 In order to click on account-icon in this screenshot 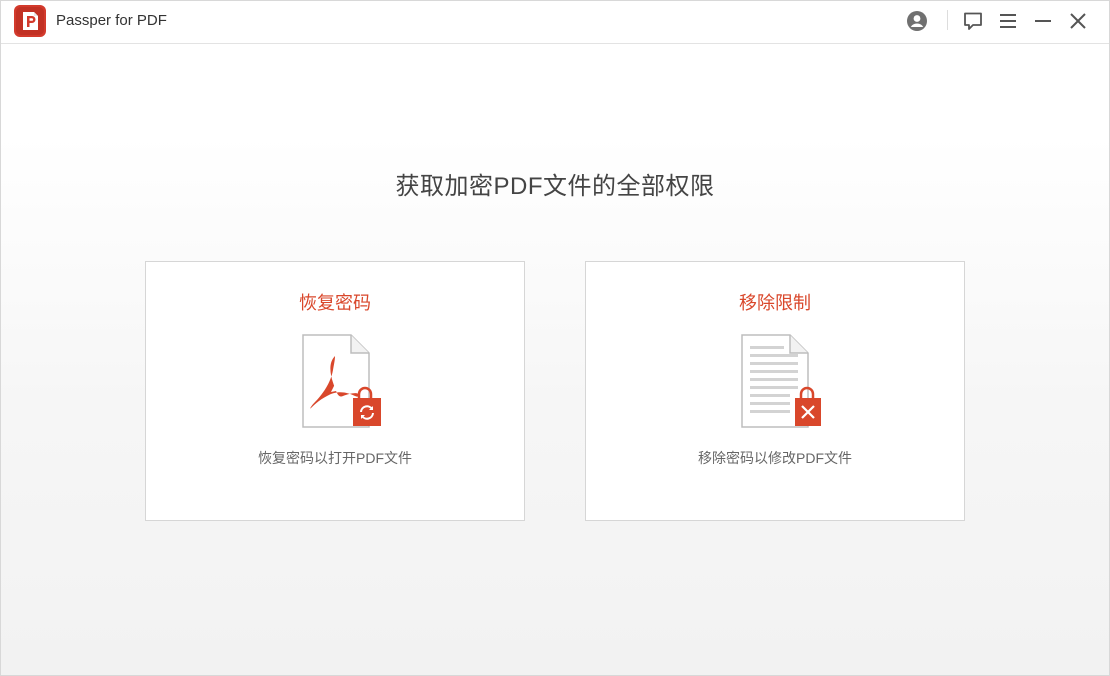, I will do `click(917, 21)`.